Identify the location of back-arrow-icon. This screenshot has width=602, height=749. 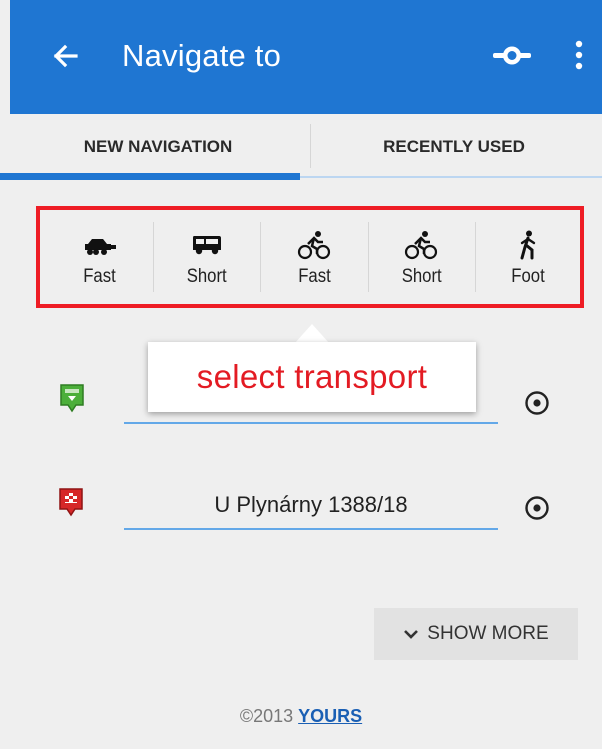
(66, 56).